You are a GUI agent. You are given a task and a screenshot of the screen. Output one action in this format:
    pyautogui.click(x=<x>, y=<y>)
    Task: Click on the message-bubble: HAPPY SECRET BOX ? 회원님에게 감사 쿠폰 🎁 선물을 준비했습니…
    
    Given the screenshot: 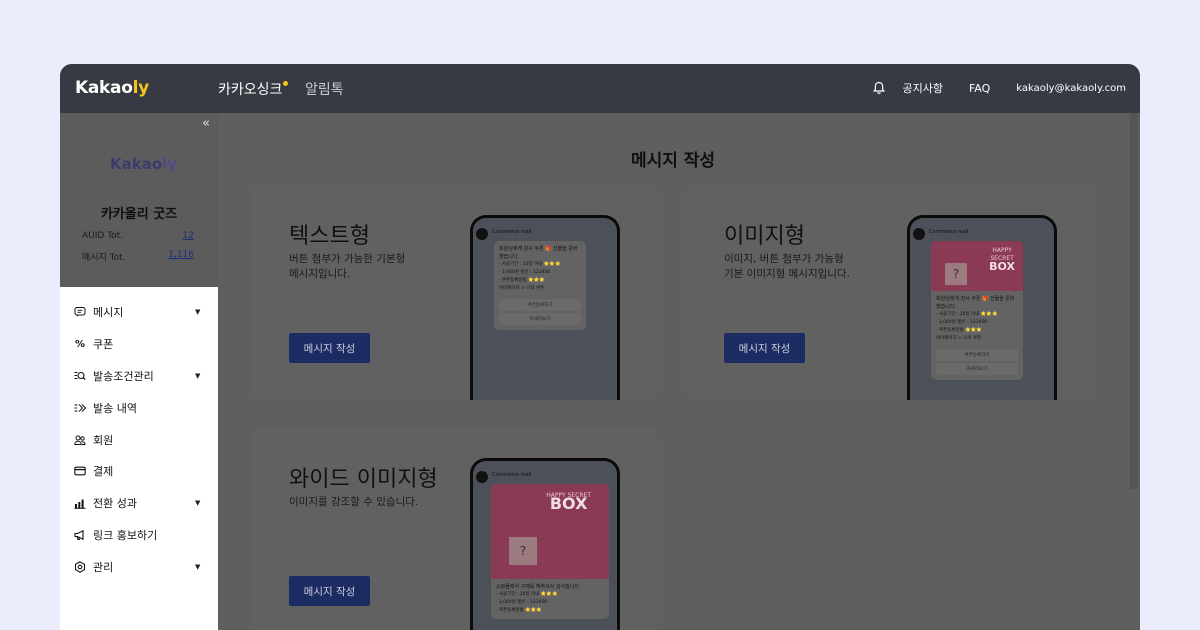 What is the action you would take?
    pyautogui.click(x=977, y=310)
    